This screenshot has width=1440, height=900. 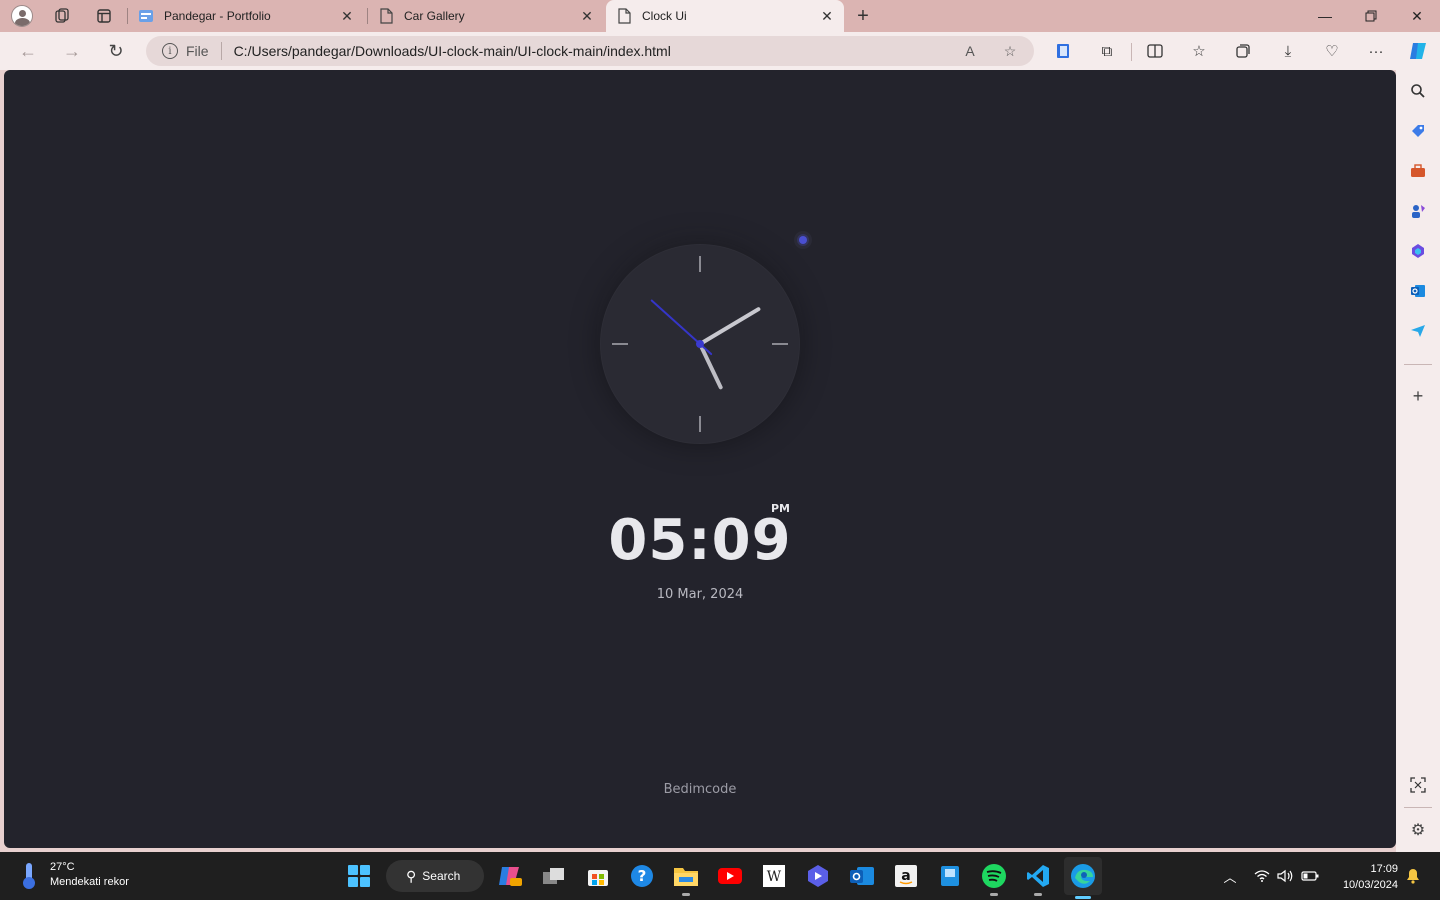 I want to click on favorites-icon: ☆, so click(x=1199, y=51).